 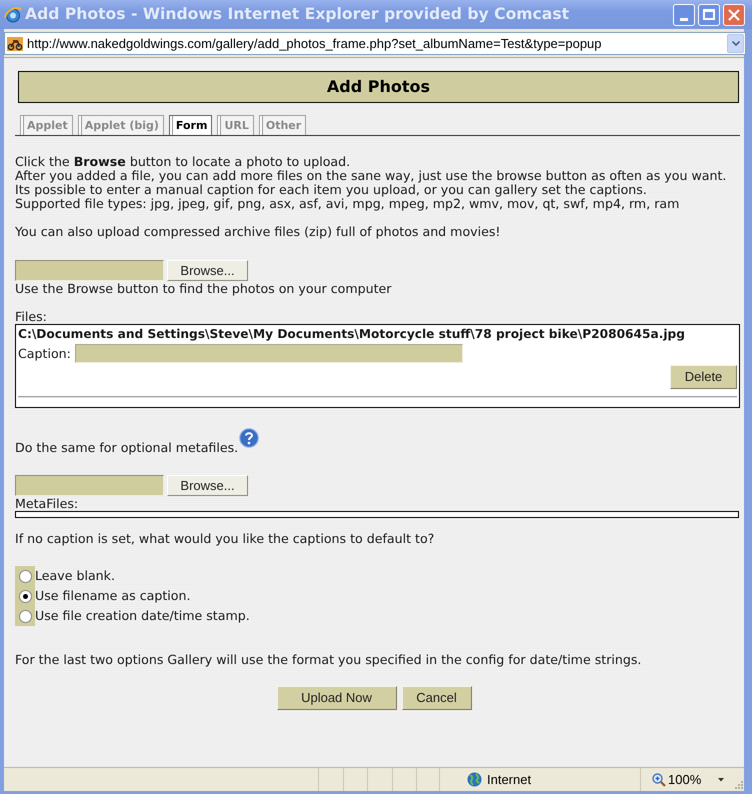 What do you see at coordinates (31, 317) in the screenshot?
I see `files-label: Files:` at bounding box center [31, 317].